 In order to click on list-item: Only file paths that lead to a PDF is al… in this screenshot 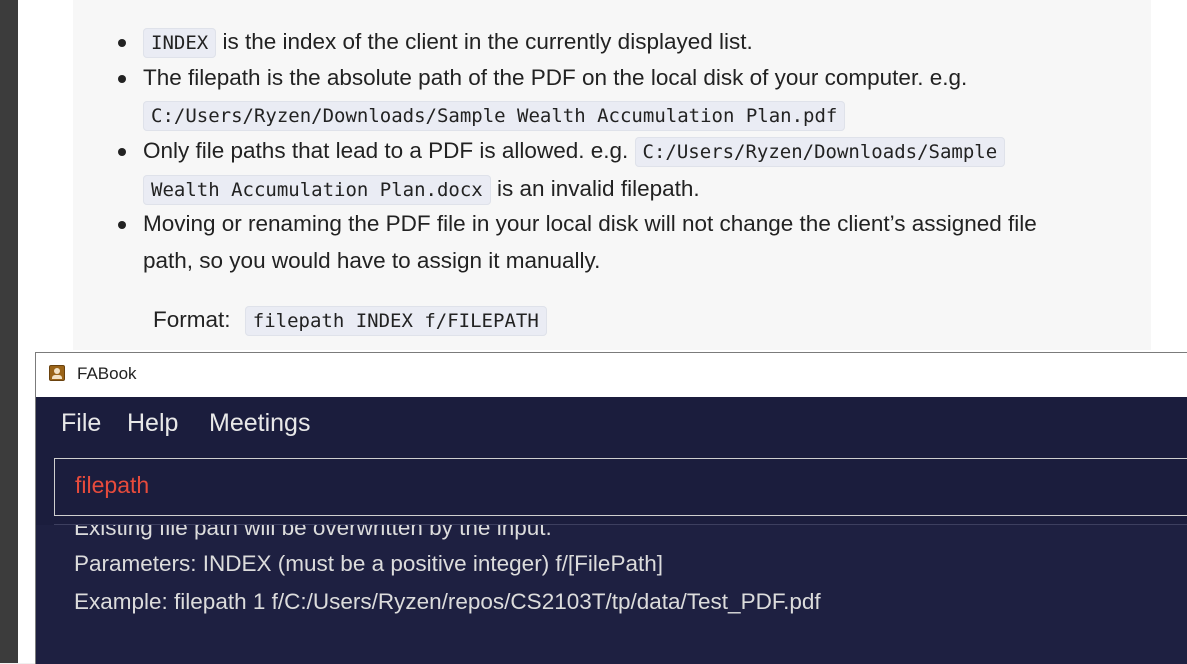, I will do `click(630, 170)`.